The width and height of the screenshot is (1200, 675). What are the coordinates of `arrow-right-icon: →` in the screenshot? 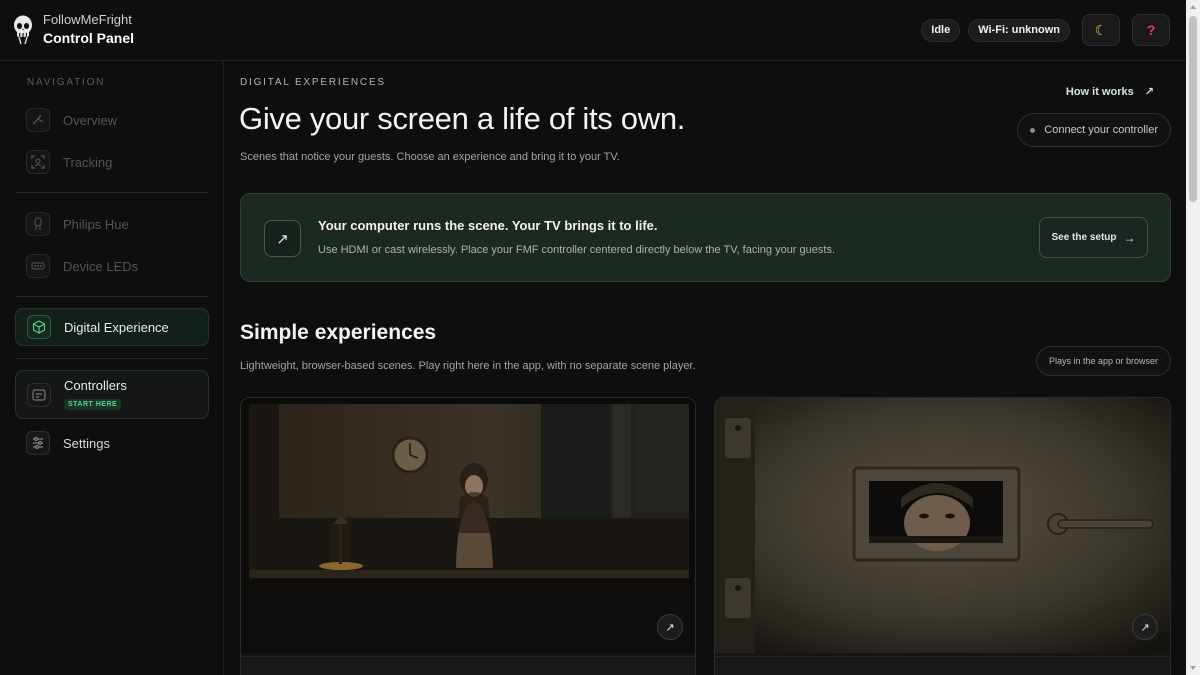 It's located at (1129, 237).